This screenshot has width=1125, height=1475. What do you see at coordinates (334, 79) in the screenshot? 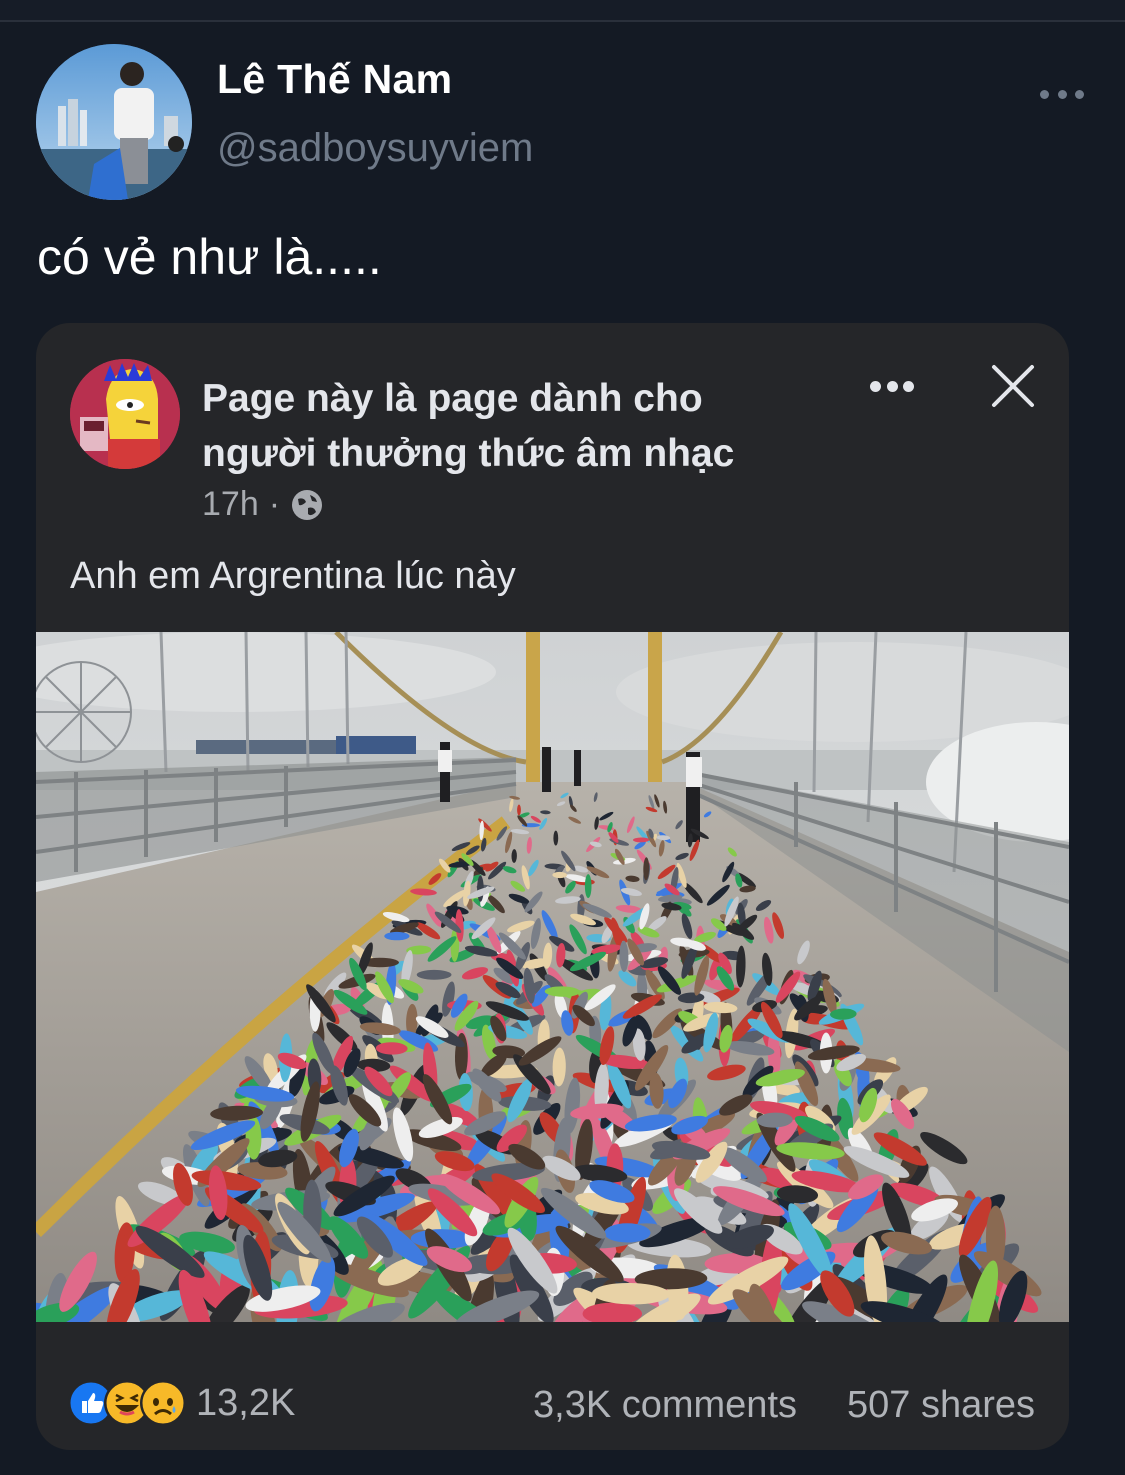
I see `author-name: Lê Thế Nam` at bounding box center [334, 79].